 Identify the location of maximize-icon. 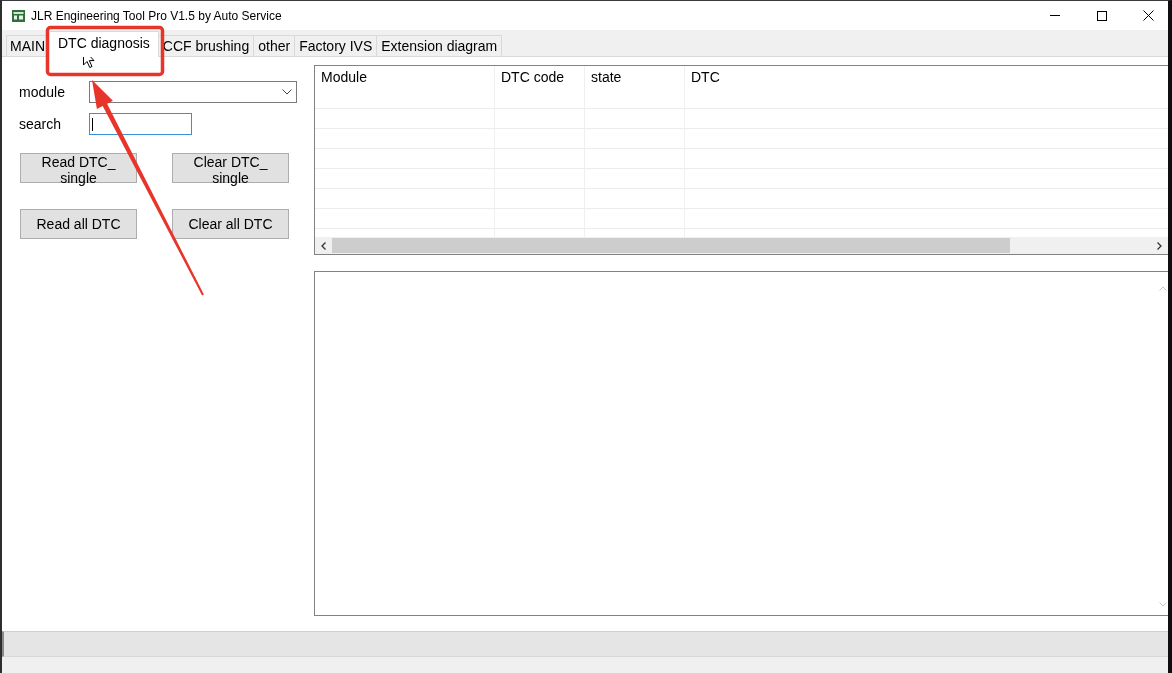
(1101, 15).